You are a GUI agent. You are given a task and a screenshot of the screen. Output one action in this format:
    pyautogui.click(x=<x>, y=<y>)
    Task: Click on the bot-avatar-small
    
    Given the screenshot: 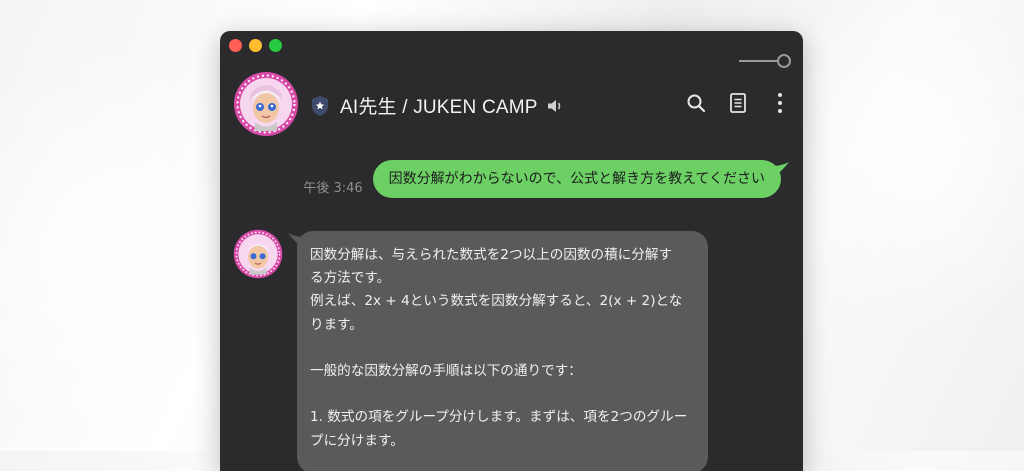 What is the action you would take?
    pyautogui.click(x=258, y=254)
    